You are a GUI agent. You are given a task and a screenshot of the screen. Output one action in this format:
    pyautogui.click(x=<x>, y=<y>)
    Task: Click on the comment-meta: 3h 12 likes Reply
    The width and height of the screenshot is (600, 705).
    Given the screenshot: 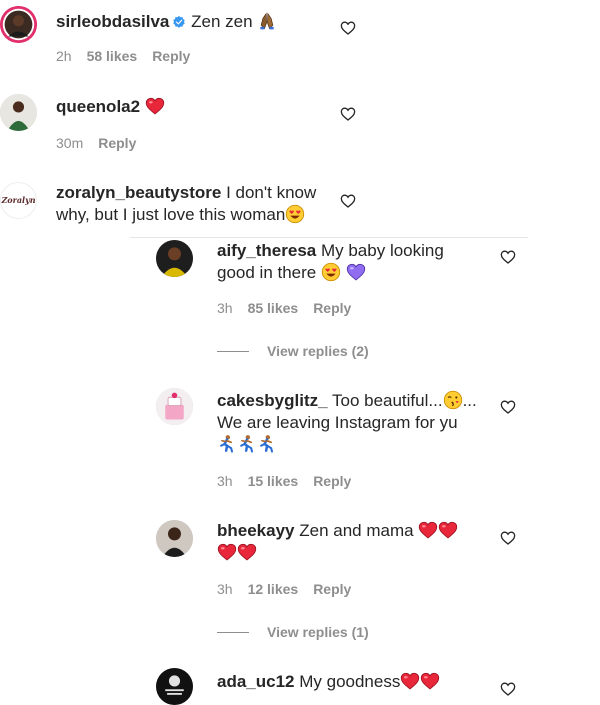 What is the action you would take?
    pyautogui.click(x=284, y=589)
    